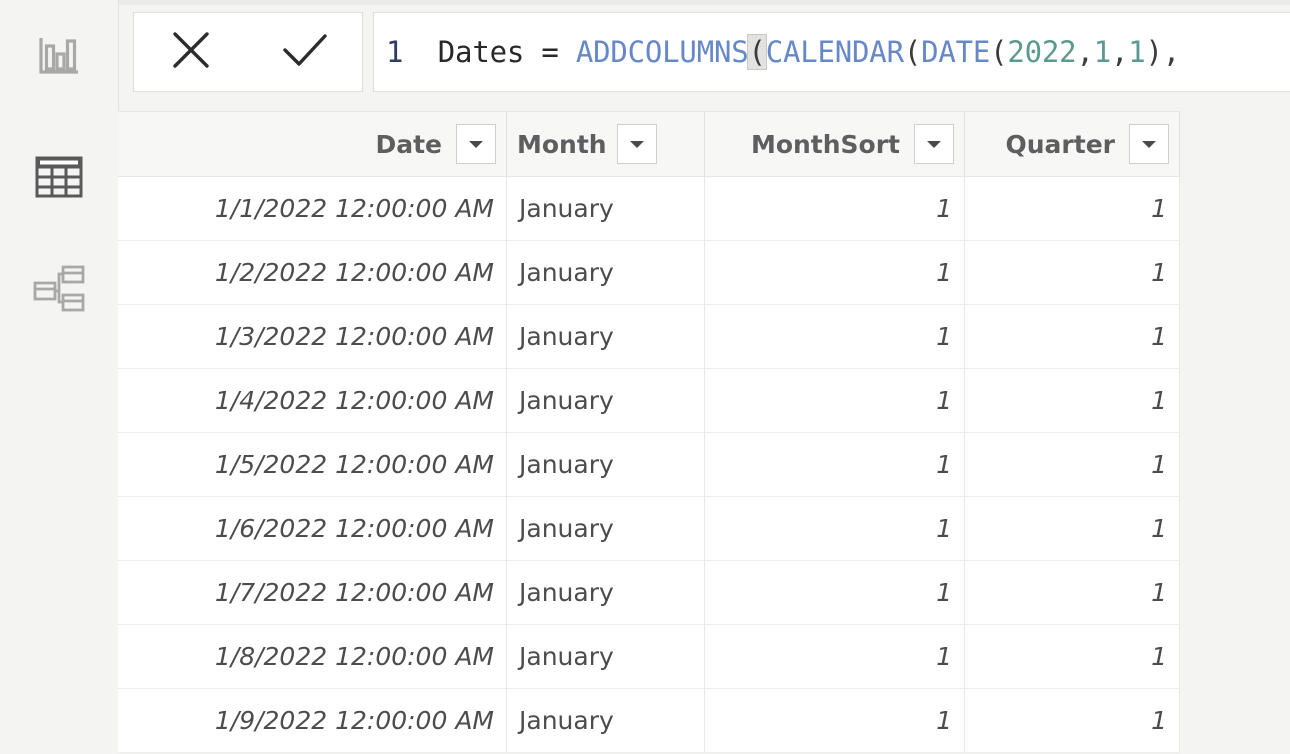 The image size is (1290, 754). I want to click on table-row: 1/5/2022 12:00:00 AM January 1 1, so click(649, 465).